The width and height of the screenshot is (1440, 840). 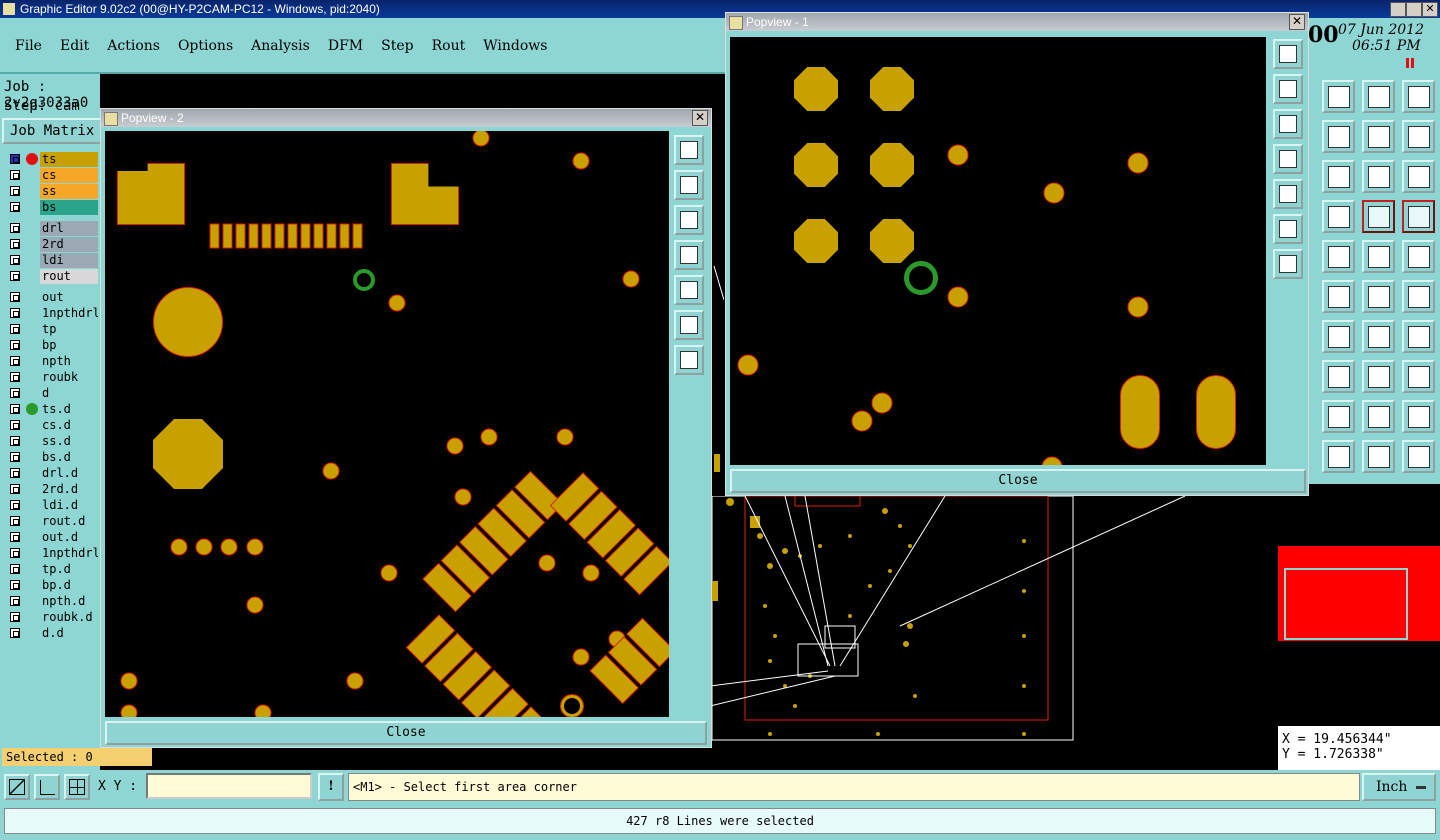 I want to click on popview-1-titlebar: Popview - 1 ✕, so click(x=1017, y=22).